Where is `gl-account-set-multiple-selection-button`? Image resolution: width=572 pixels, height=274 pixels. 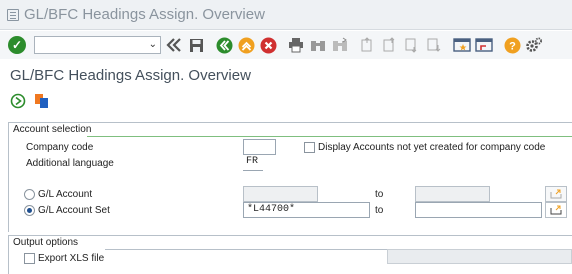 gl-account-set-multiple-selection-button is located at coordinates (556, 210).